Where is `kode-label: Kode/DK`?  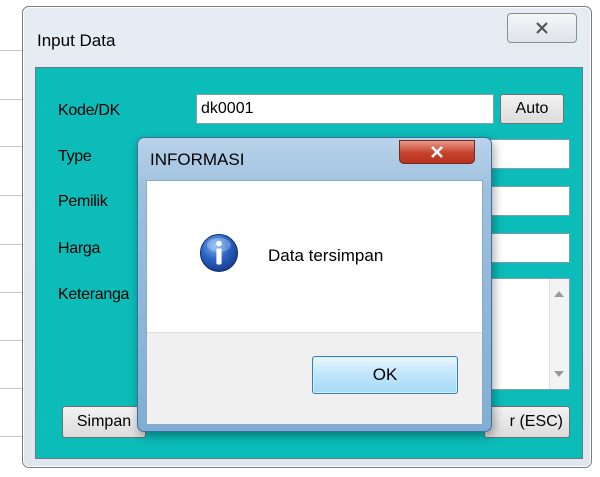
kode-label: Kode/DK is located at coordinates (89, 110).